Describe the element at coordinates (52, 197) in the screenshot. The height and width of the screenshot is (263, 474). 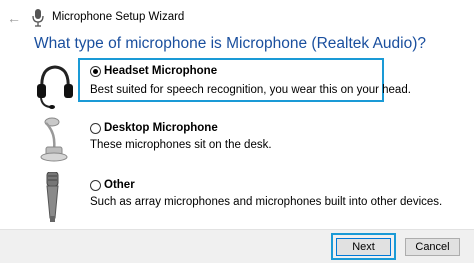
I see `handheld-microphone-icon` at that location.